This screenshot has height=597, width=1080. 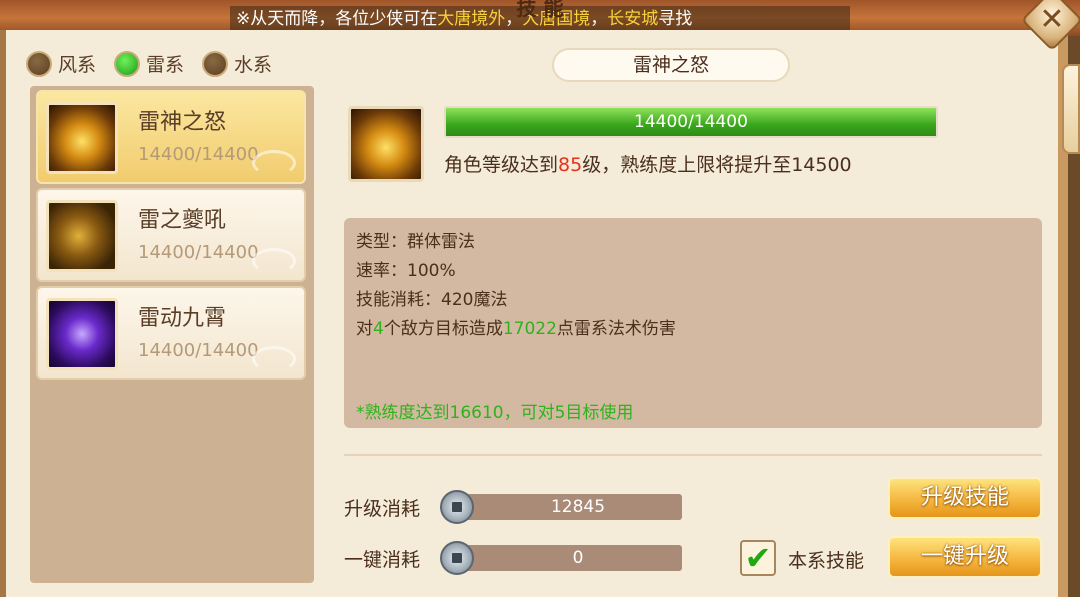 I want to click on close-icon: ✕, so click(x=1052, y=19).